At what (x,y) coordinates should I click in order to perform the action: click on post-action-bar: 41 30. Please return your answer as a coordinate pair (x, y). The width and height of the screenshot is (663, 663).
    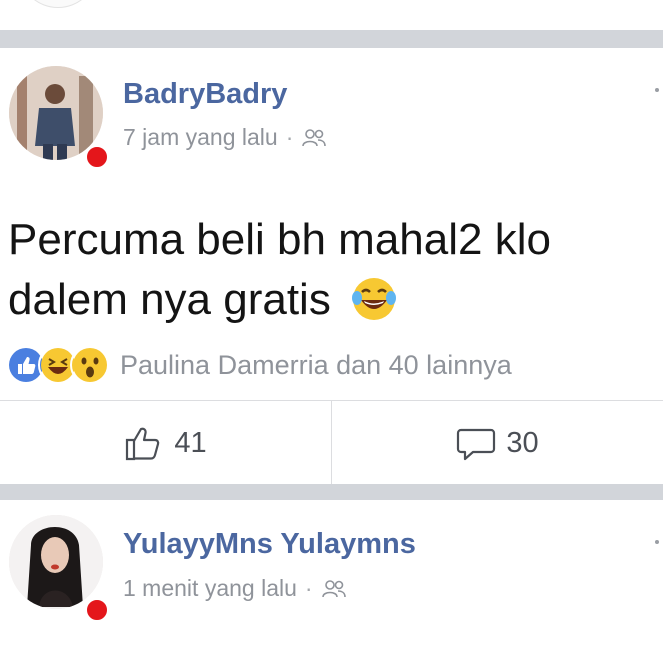
    Looking at the image, I should click on (331, 442).